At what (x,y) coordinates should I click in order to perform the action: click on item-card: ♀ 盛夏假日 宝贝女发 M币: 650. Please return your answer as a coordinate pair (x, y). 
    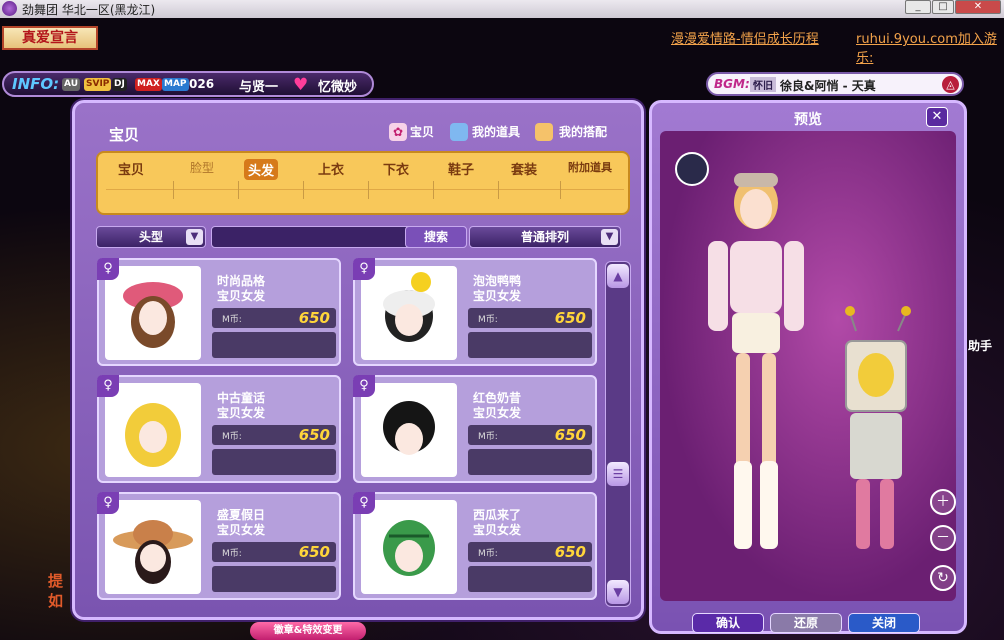
    Looking at the image, I should click on (219, 546).